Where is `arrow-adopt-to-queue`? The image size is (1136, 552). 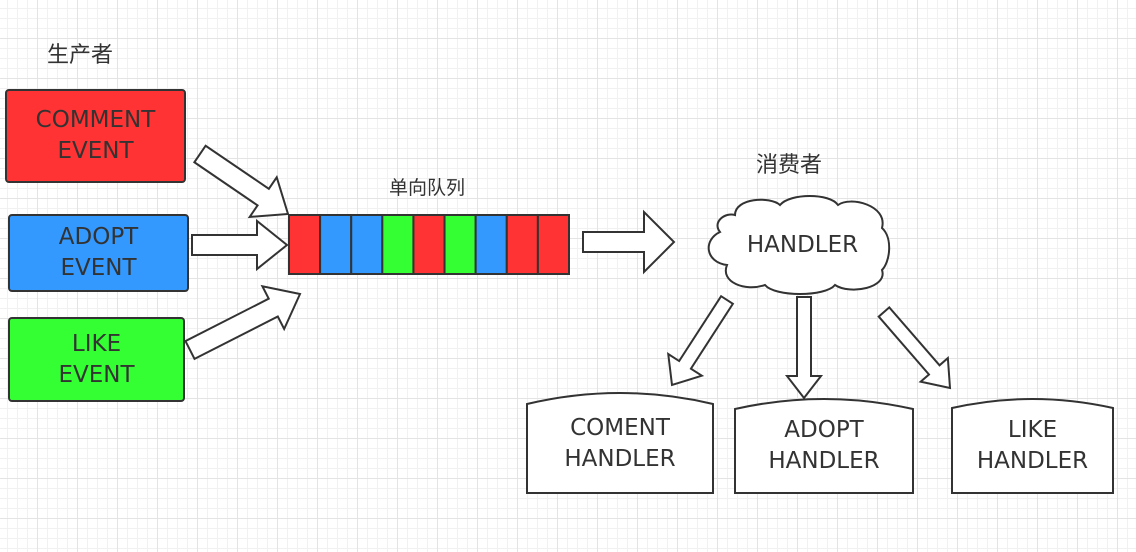
arrow-adopt-to-queue is located at coordinates (240, 245).